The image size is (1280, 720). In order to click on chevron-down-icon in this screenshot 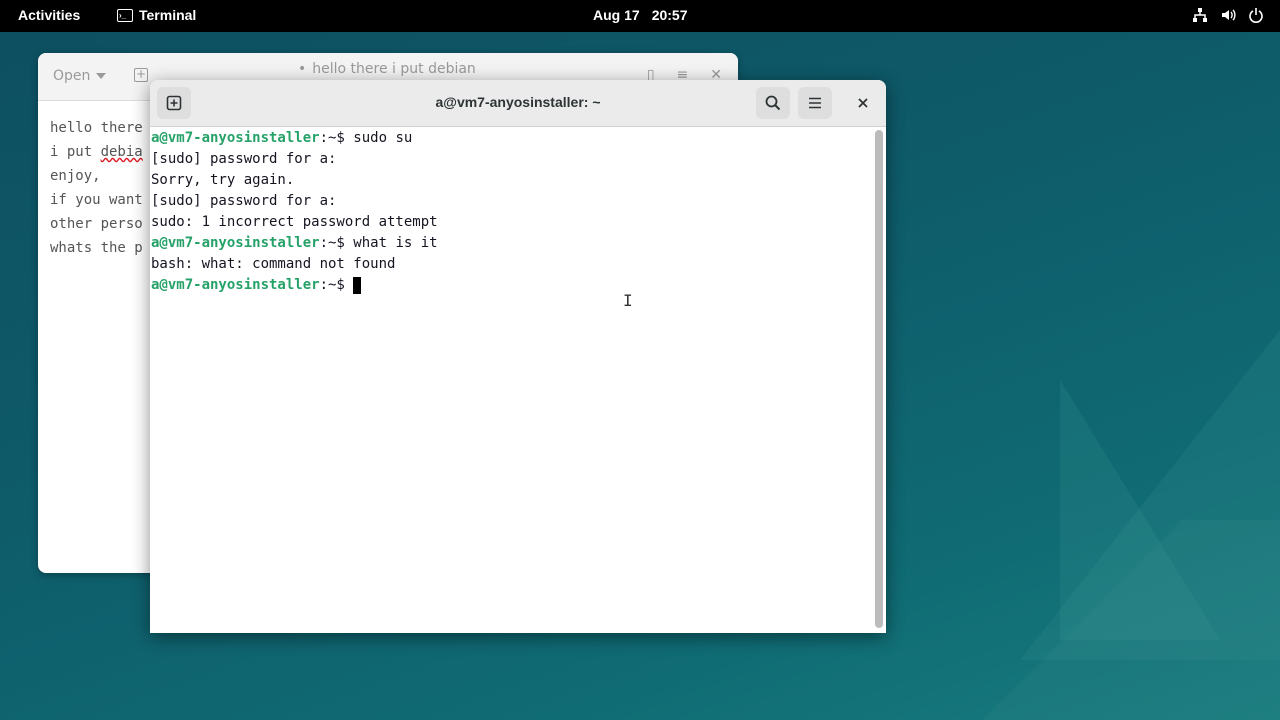, I will do `click(101, 76)`.